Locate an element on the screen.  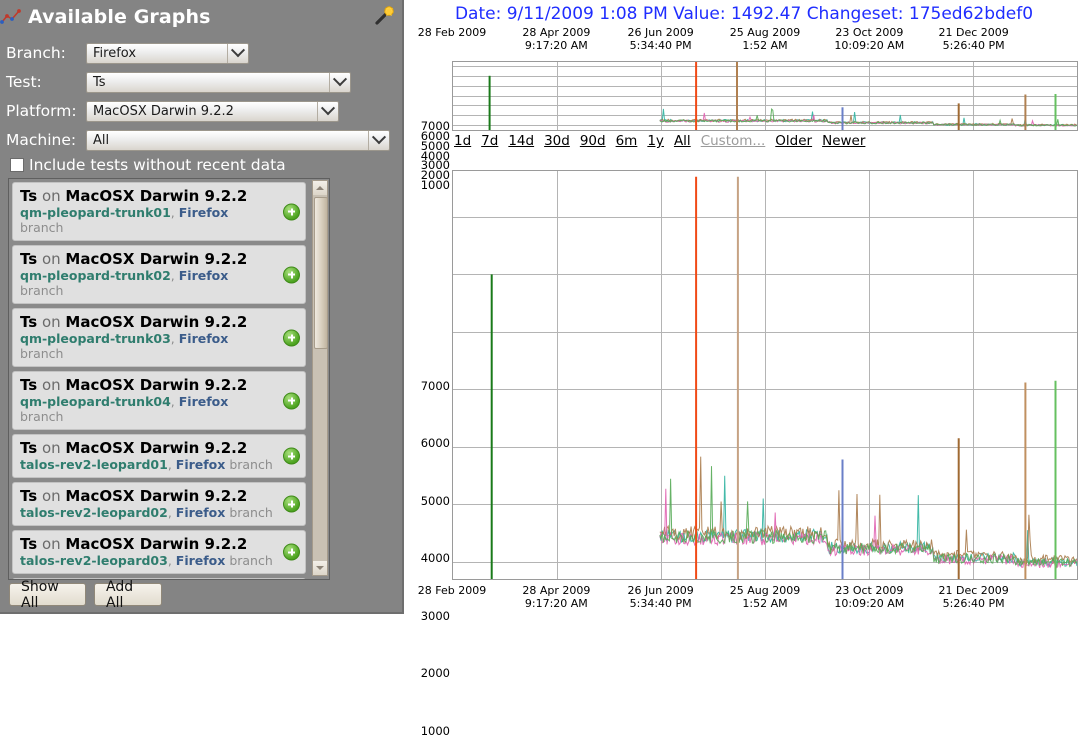
branch-value: Firefox is located at coordinates (115, 53).